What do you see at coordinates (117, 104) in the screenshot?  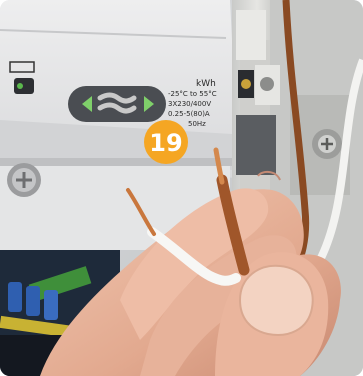 I see `meter-led-button` at bounding box center [117, 104].